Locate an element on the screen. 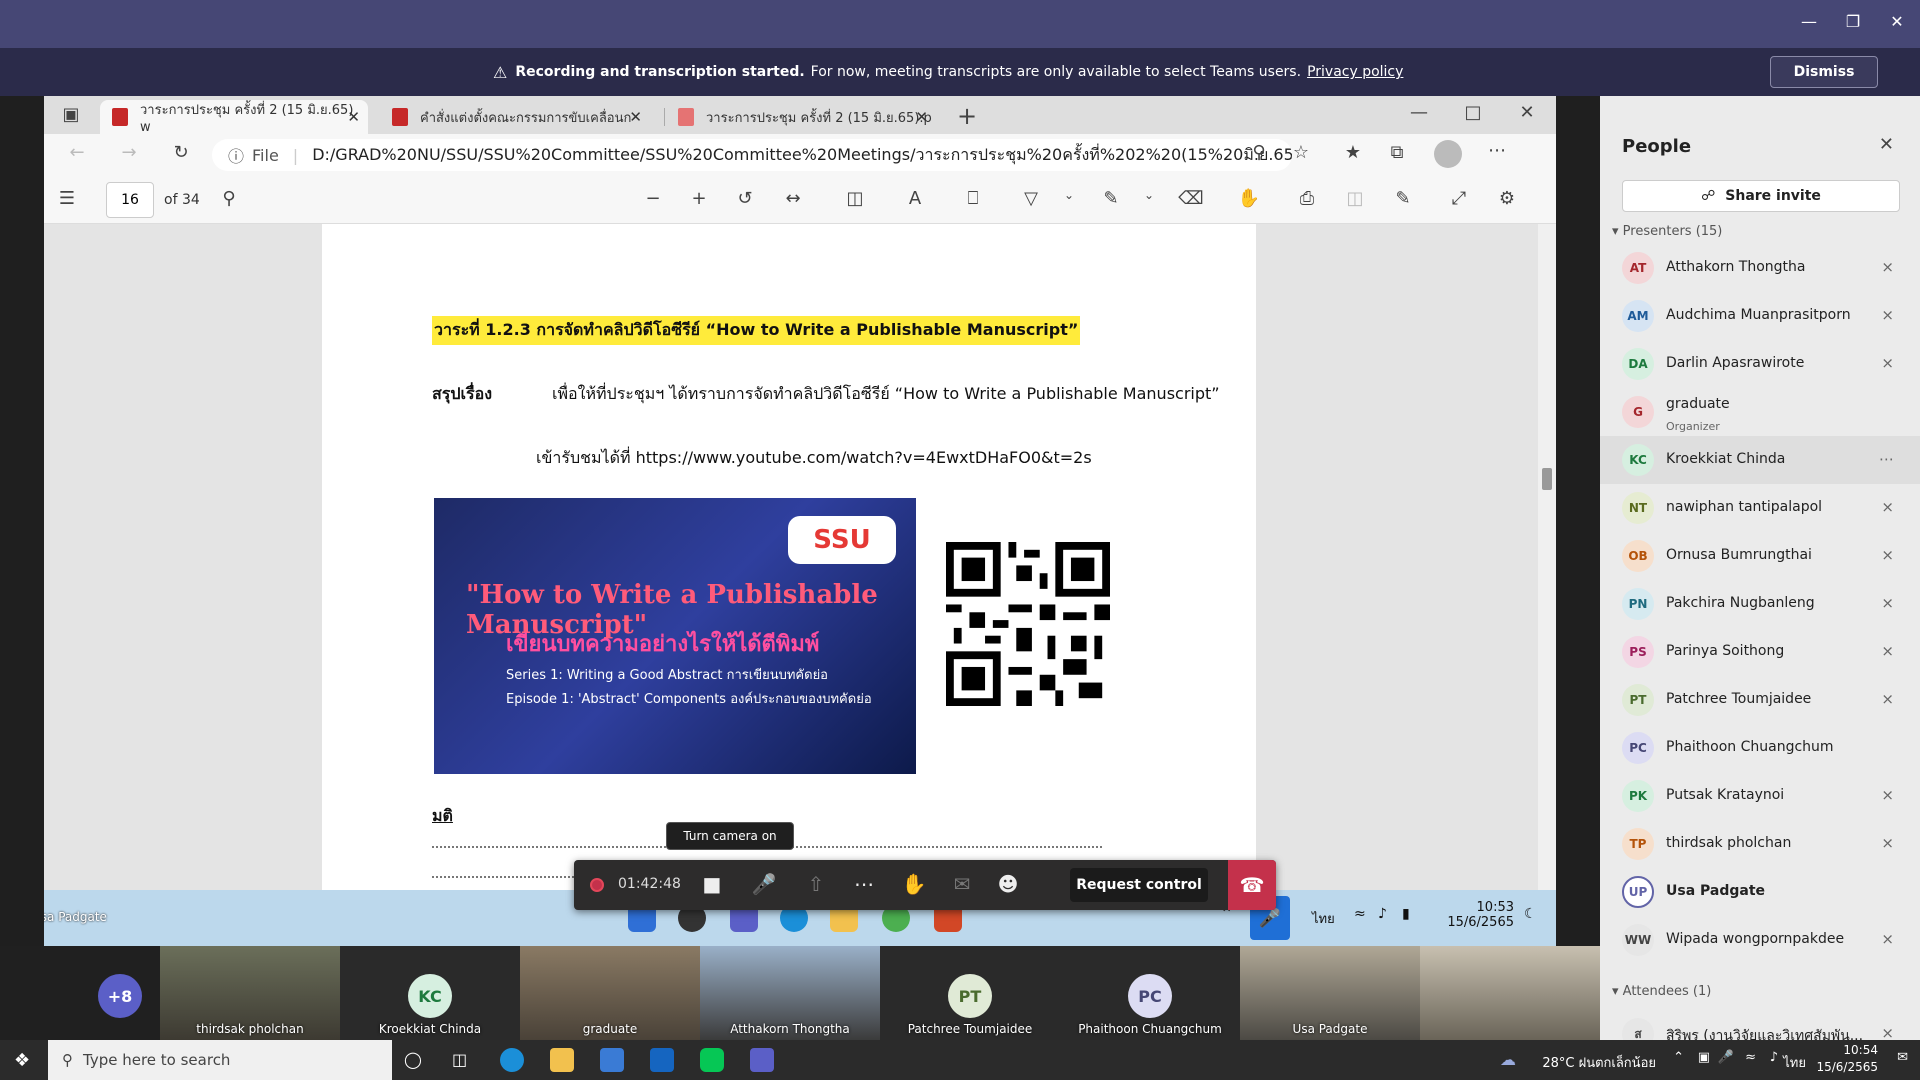  minimize-icon: — is located at coordinates (1809, 21).